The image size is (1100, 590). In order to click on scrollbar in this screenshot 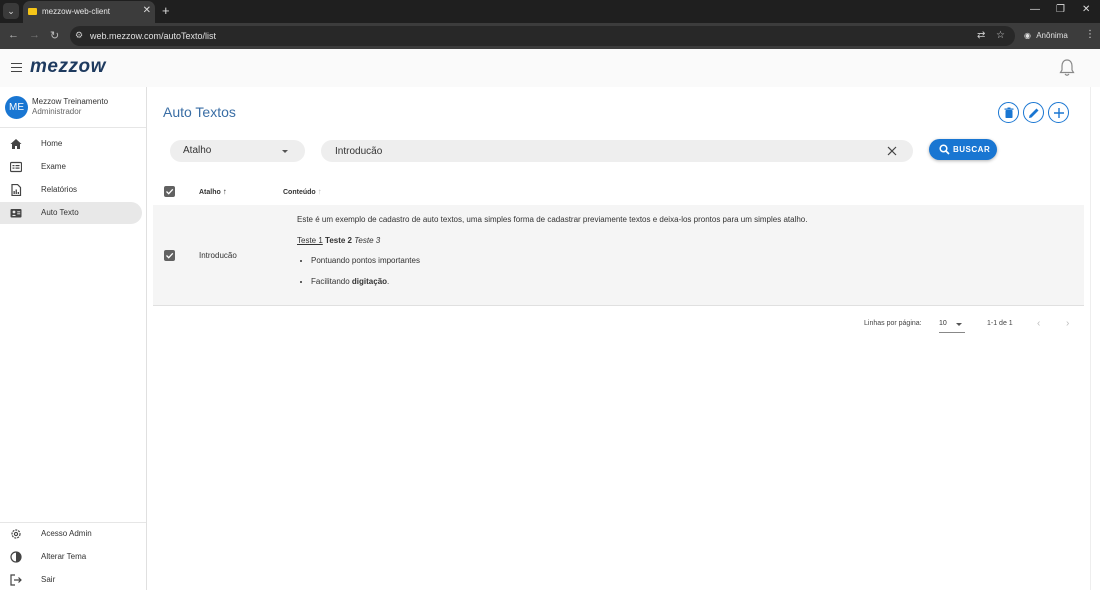, I will do `click(1095, 338)`.